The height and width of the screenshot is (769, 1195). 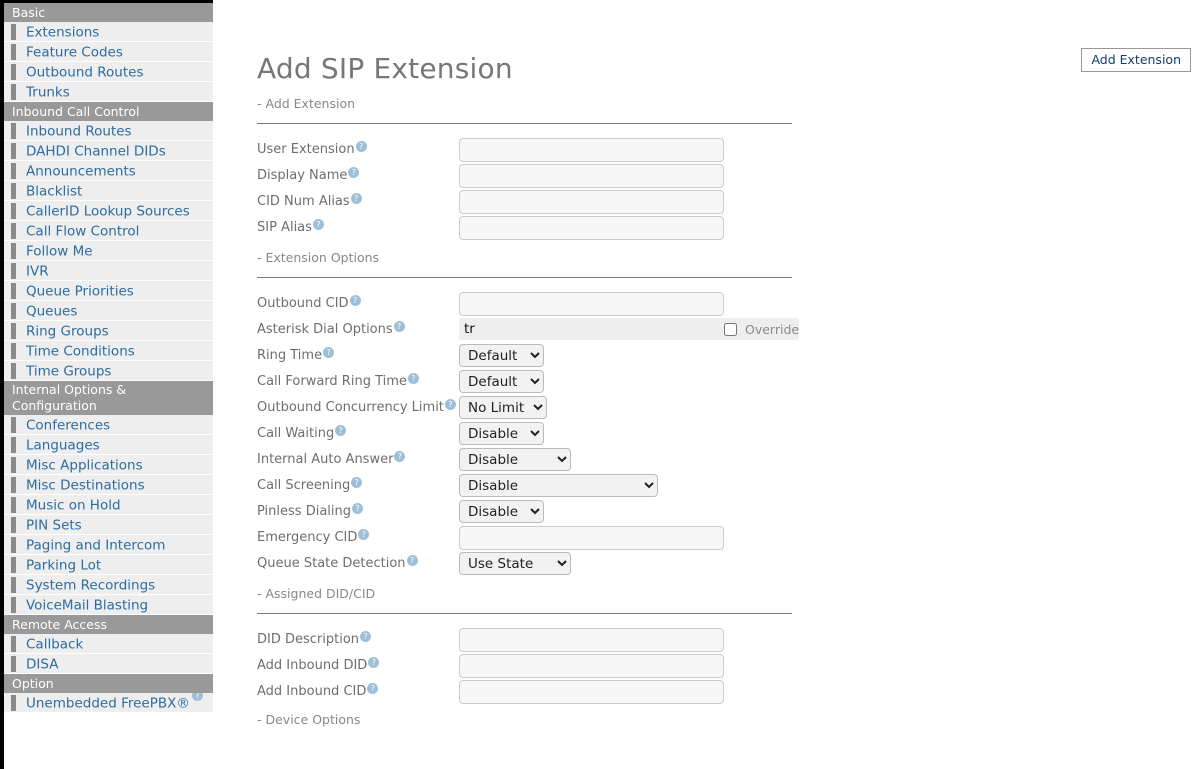 I want to click on sidebar-item-feature-codes: Feature Codes, so click(x=108, y=52).